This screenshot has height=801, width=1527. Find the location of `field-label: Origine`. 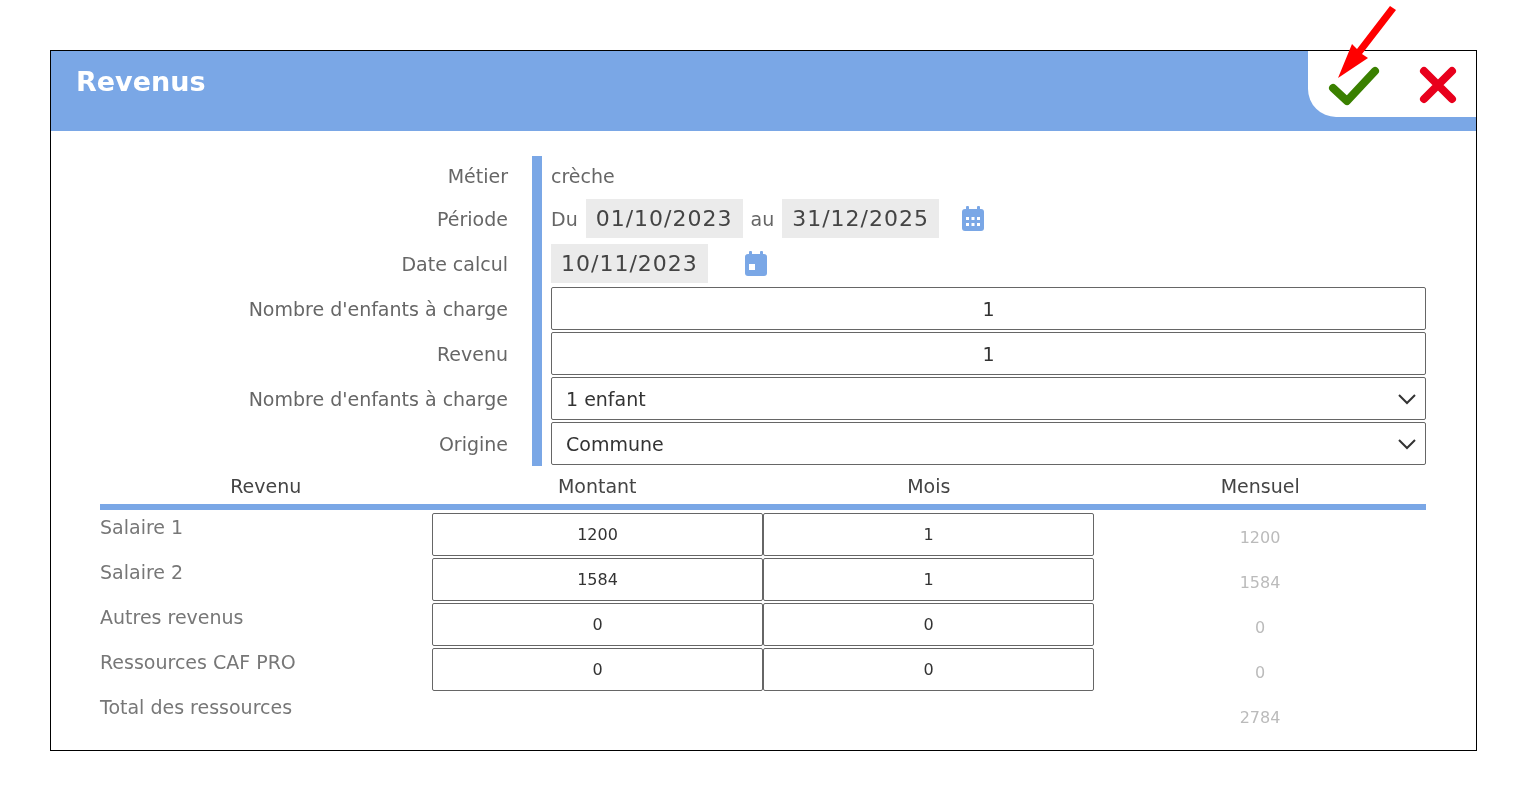

field-label: Origine is located at coordinates (473, 443).